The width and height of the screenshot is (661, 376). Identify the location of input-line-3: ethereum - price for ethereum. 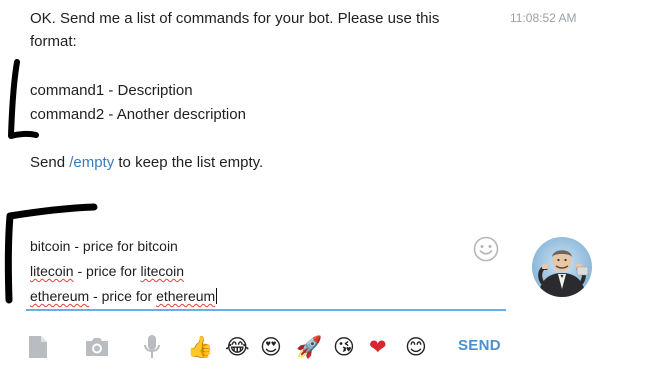
(124, 296).